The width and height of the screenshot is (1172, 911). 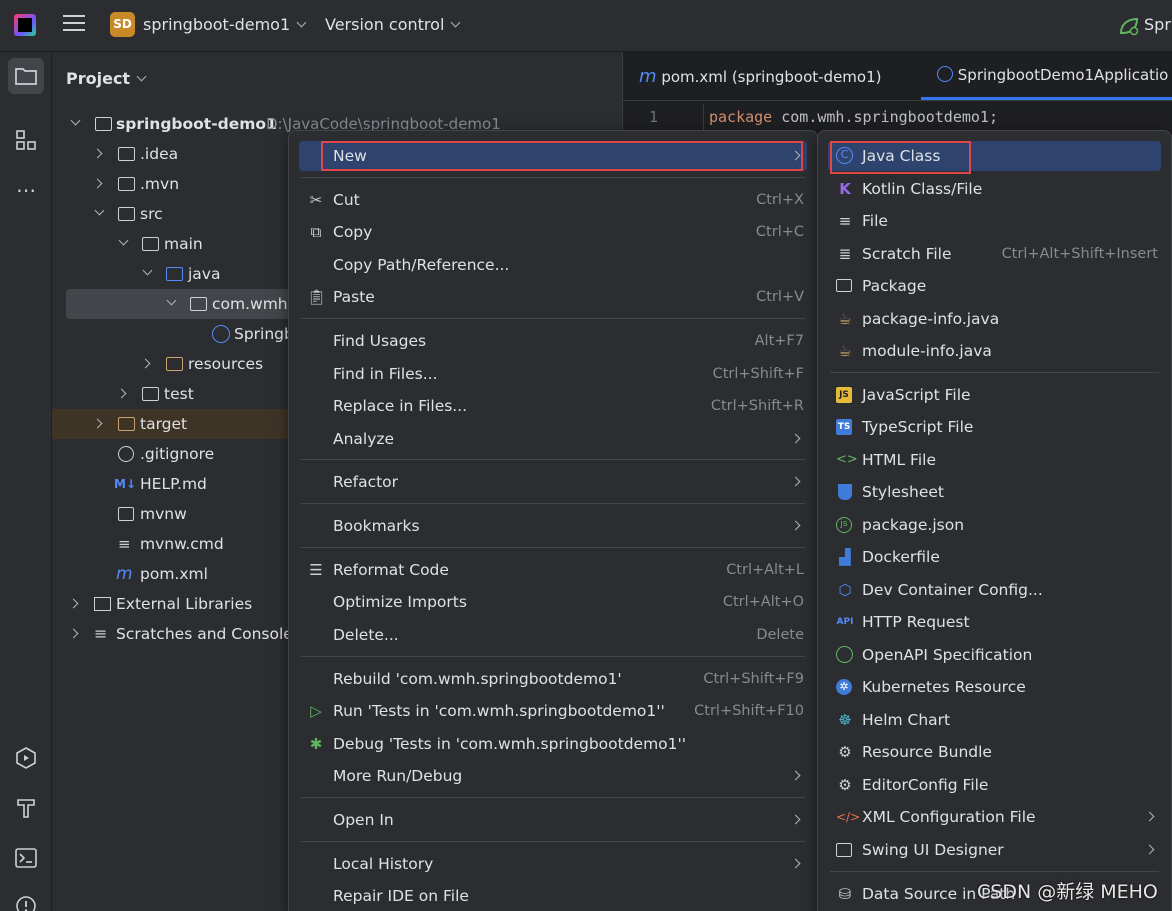 I want to click on tree-item-label: External Libraries, so click(x=184, y=604).